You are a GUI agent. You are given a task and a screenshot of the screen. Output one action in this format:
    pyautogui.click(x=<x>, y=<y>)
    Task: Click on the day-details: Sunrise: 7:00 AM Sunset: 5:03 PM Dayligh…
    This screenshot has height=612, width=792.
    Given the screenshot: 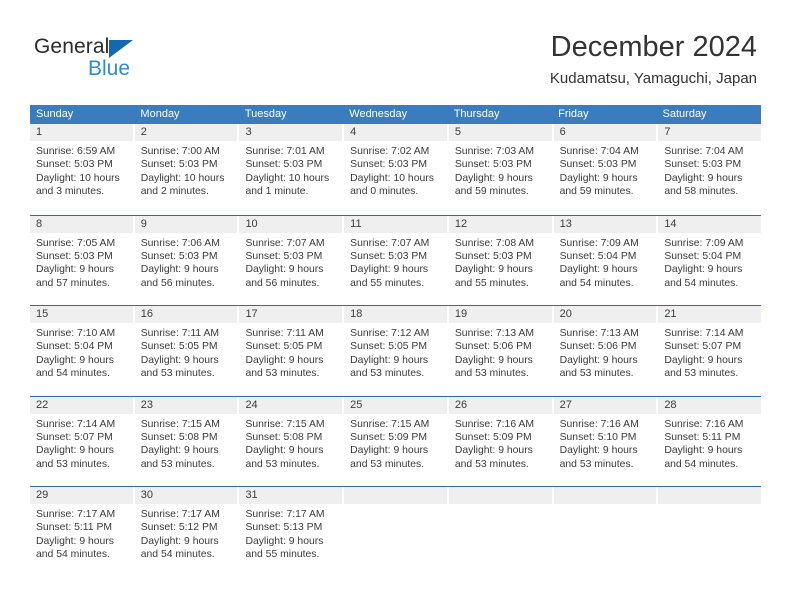 What is the action you would take?
    pyautogui.click(x=186, y=170)
    